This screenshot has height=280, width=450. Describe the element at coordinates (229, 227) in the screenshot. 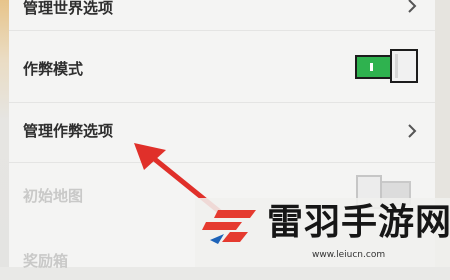

I see `brand-logo-icon` at that location.